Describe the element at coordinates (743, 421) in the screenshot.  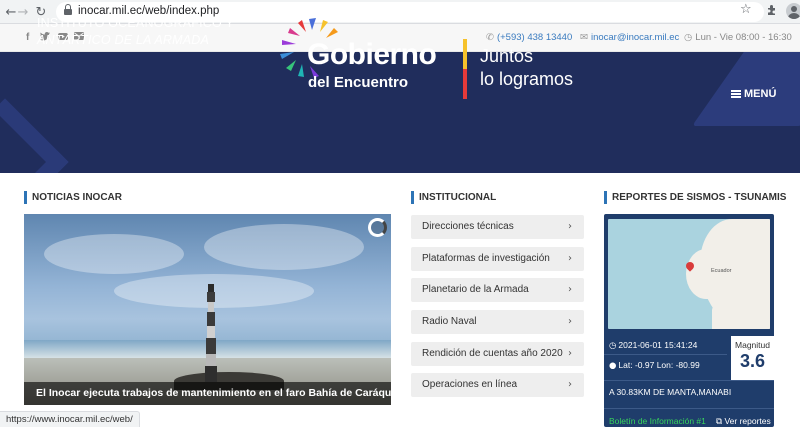
I see `view-reports-link: ⧉ Ver reportes` at that location.